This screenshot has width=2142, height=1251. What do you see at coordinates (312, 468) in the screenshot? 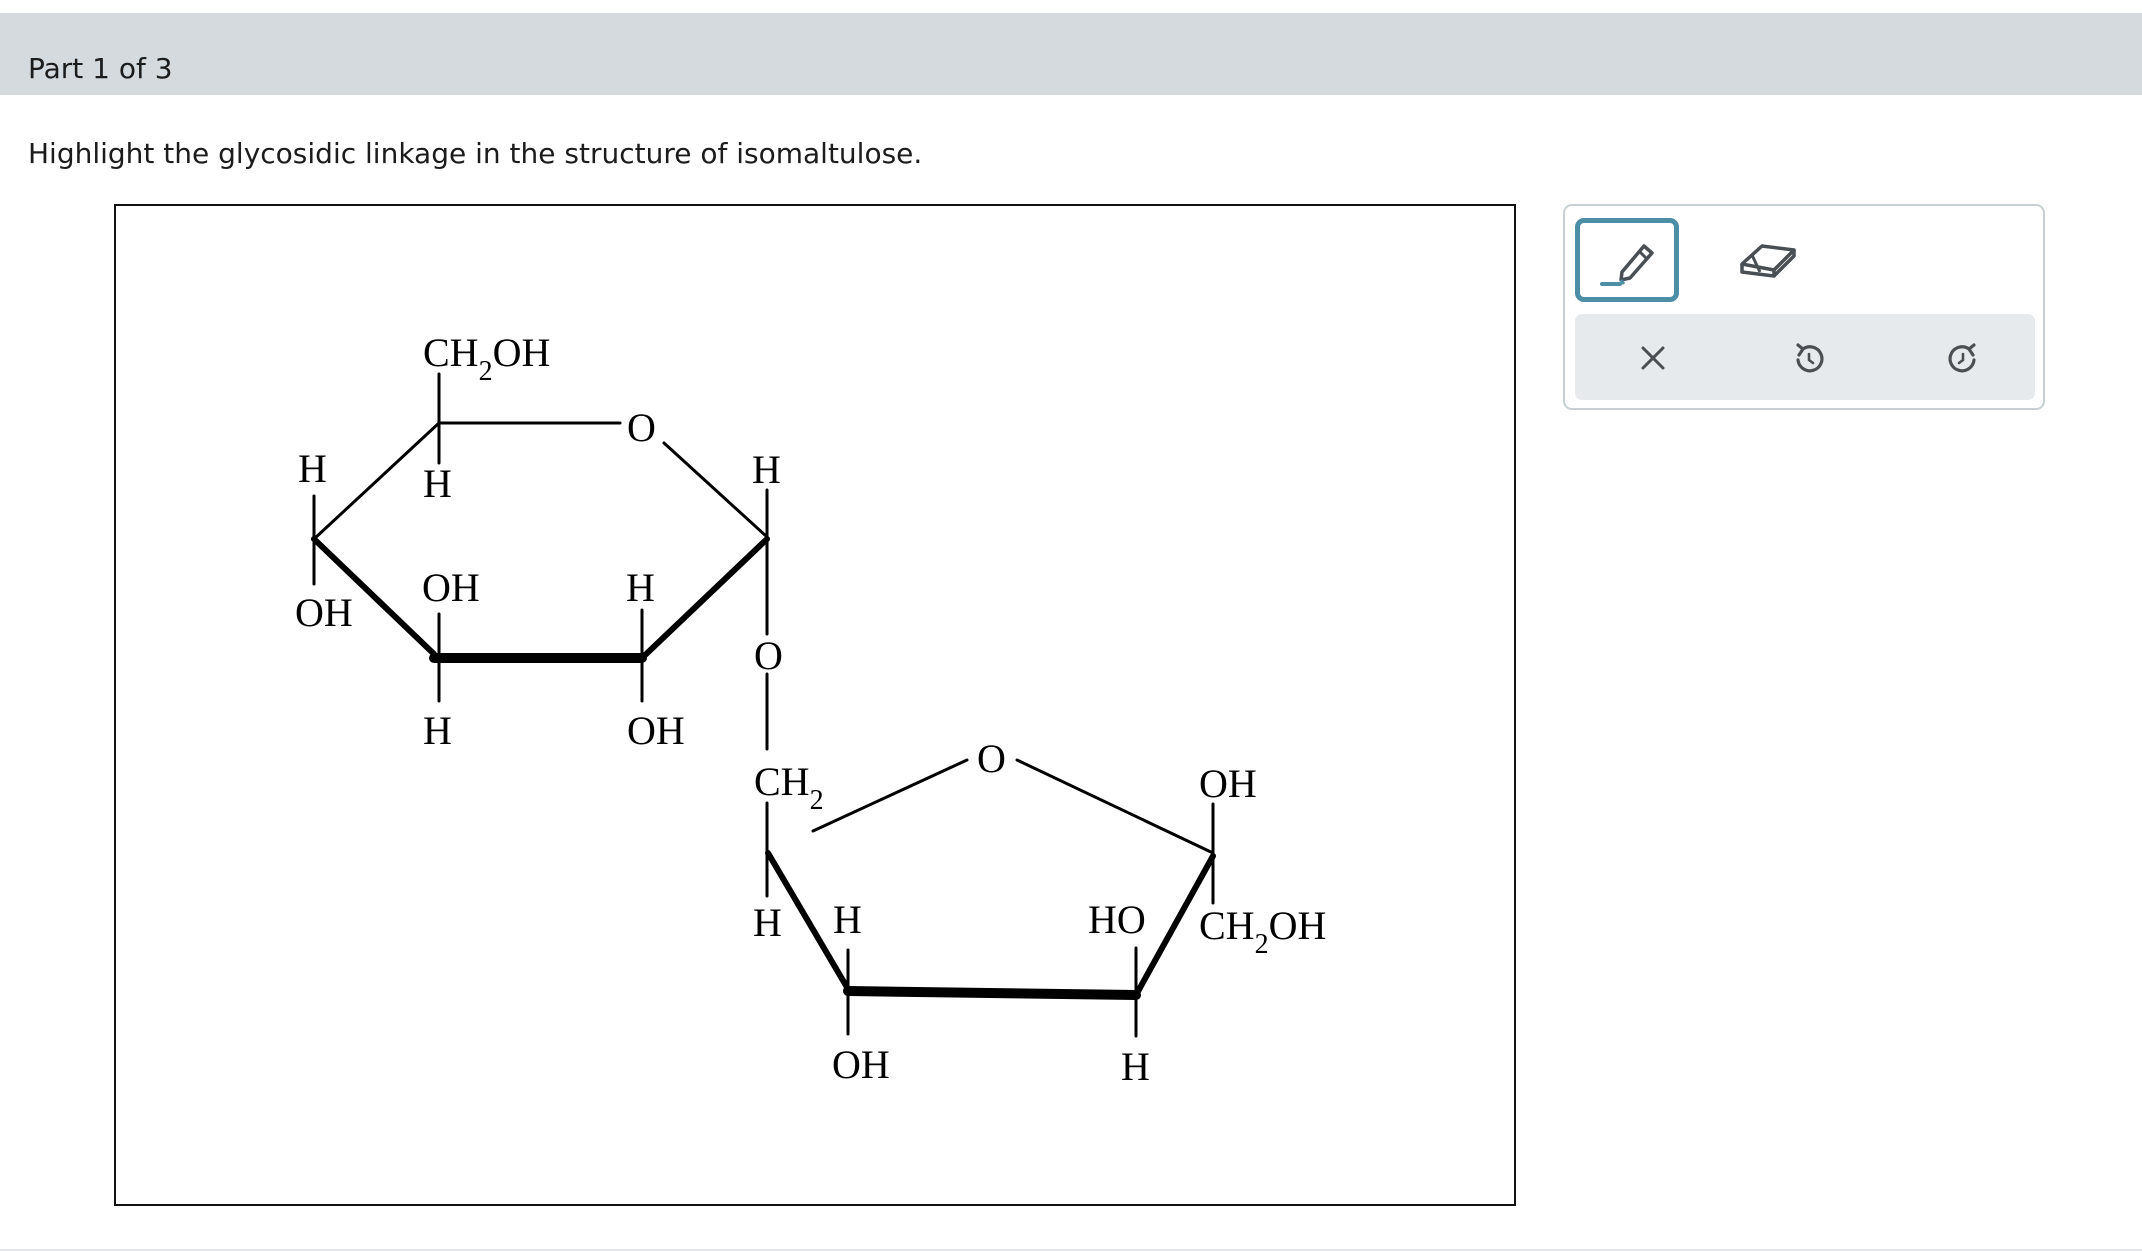
I see `glucose-c4-h-label: H` at bounding box center [312, 468].